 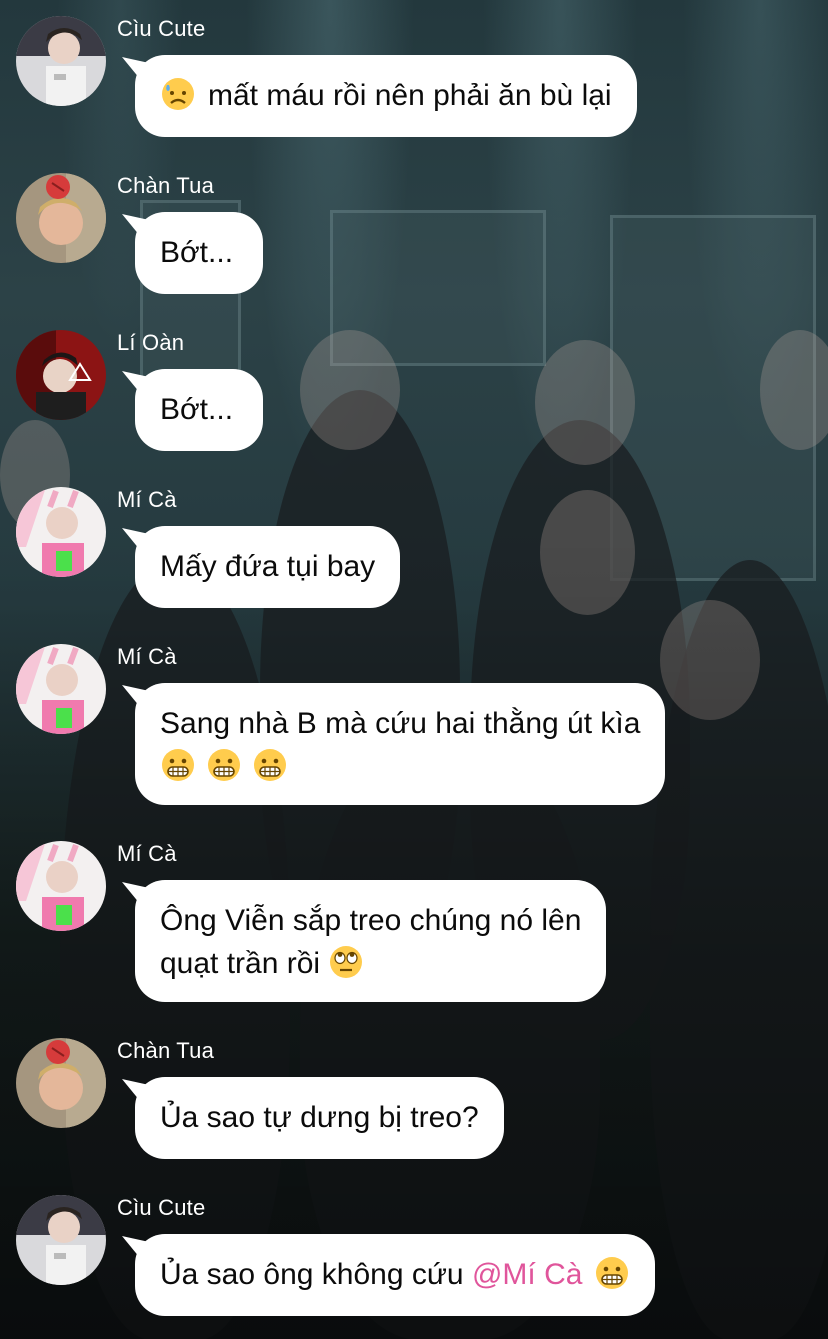 What do you see at coordinates (410, 95) in the screenshot?
I see `message-text: mất máu rồi nên phải ăn bù lại` at bounding box center [410, 95].